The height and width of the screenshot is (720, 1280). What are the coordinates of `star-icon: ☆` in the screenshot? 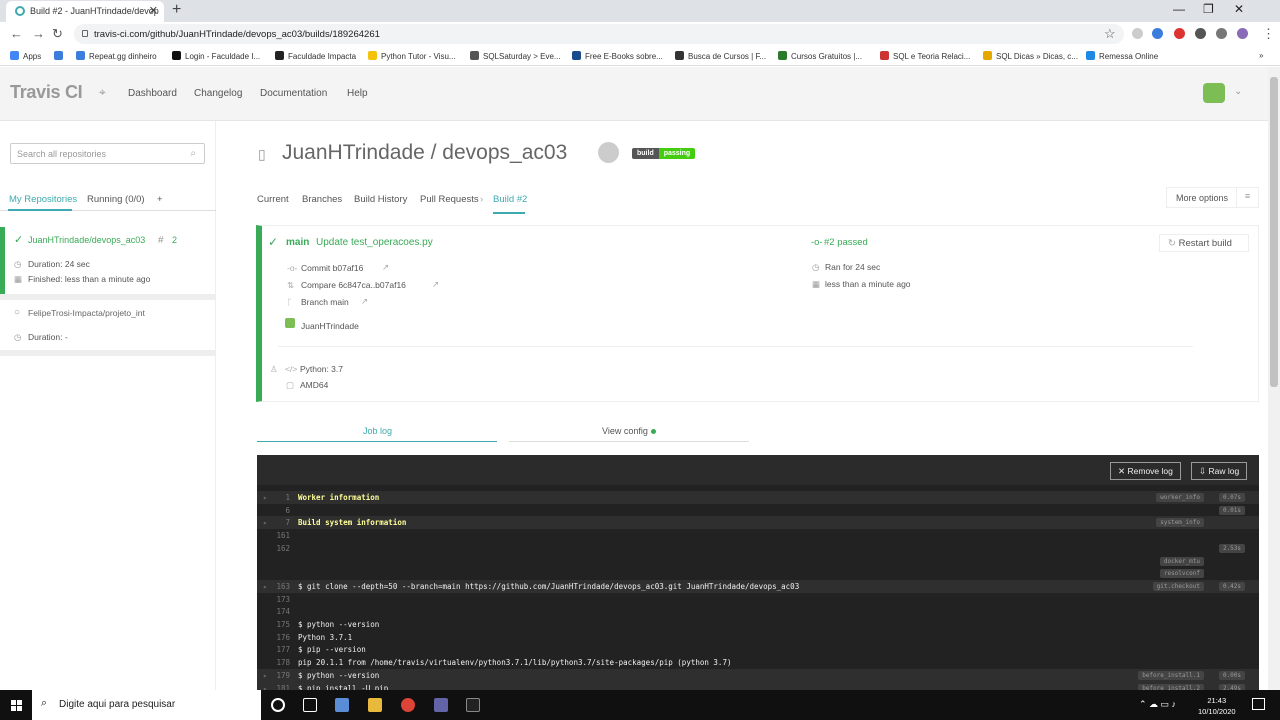 It's located at (1110, 34).